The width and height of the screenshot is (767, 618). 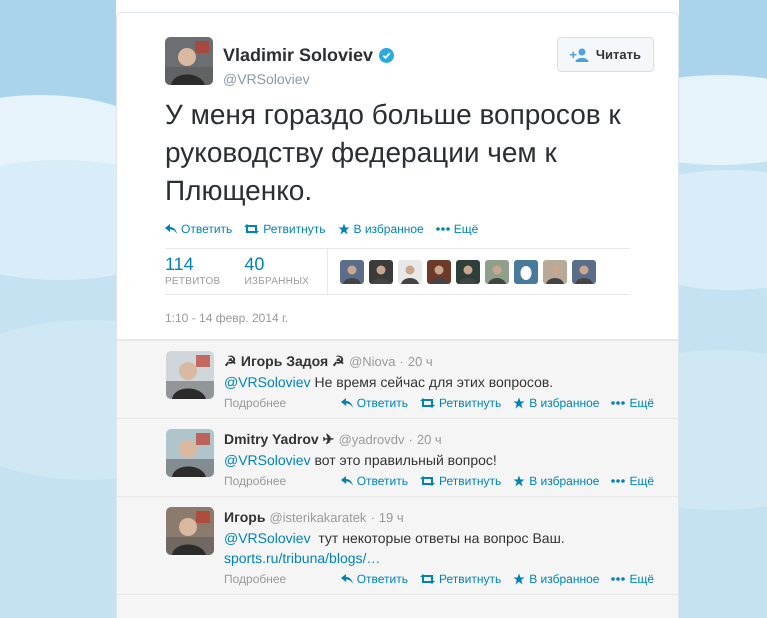 I want to click on tweet-text: У меня гораздо больше вопросов к руководству федерации чем к Плющенко., so click(x=393, y=153).